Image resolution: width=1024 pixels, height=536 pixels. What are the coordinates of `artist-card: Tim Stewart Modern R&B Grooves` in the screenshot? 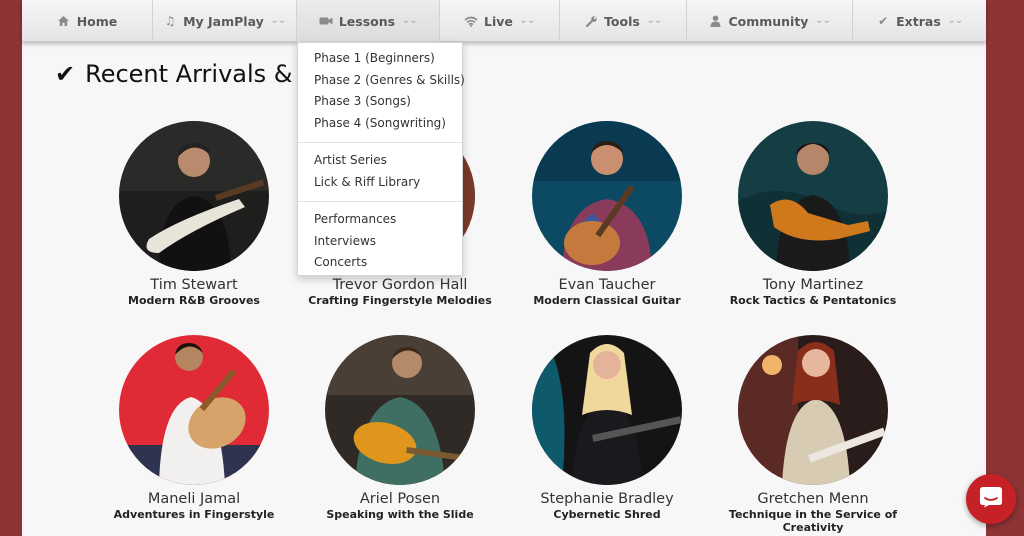 It's located at (194, 214).